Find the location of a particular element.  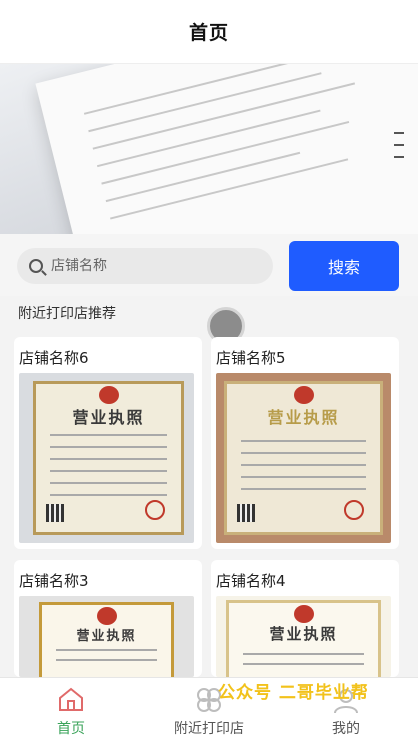

shop-card: 店铺名称4 营业执照 is located at coordinates (305, 618).